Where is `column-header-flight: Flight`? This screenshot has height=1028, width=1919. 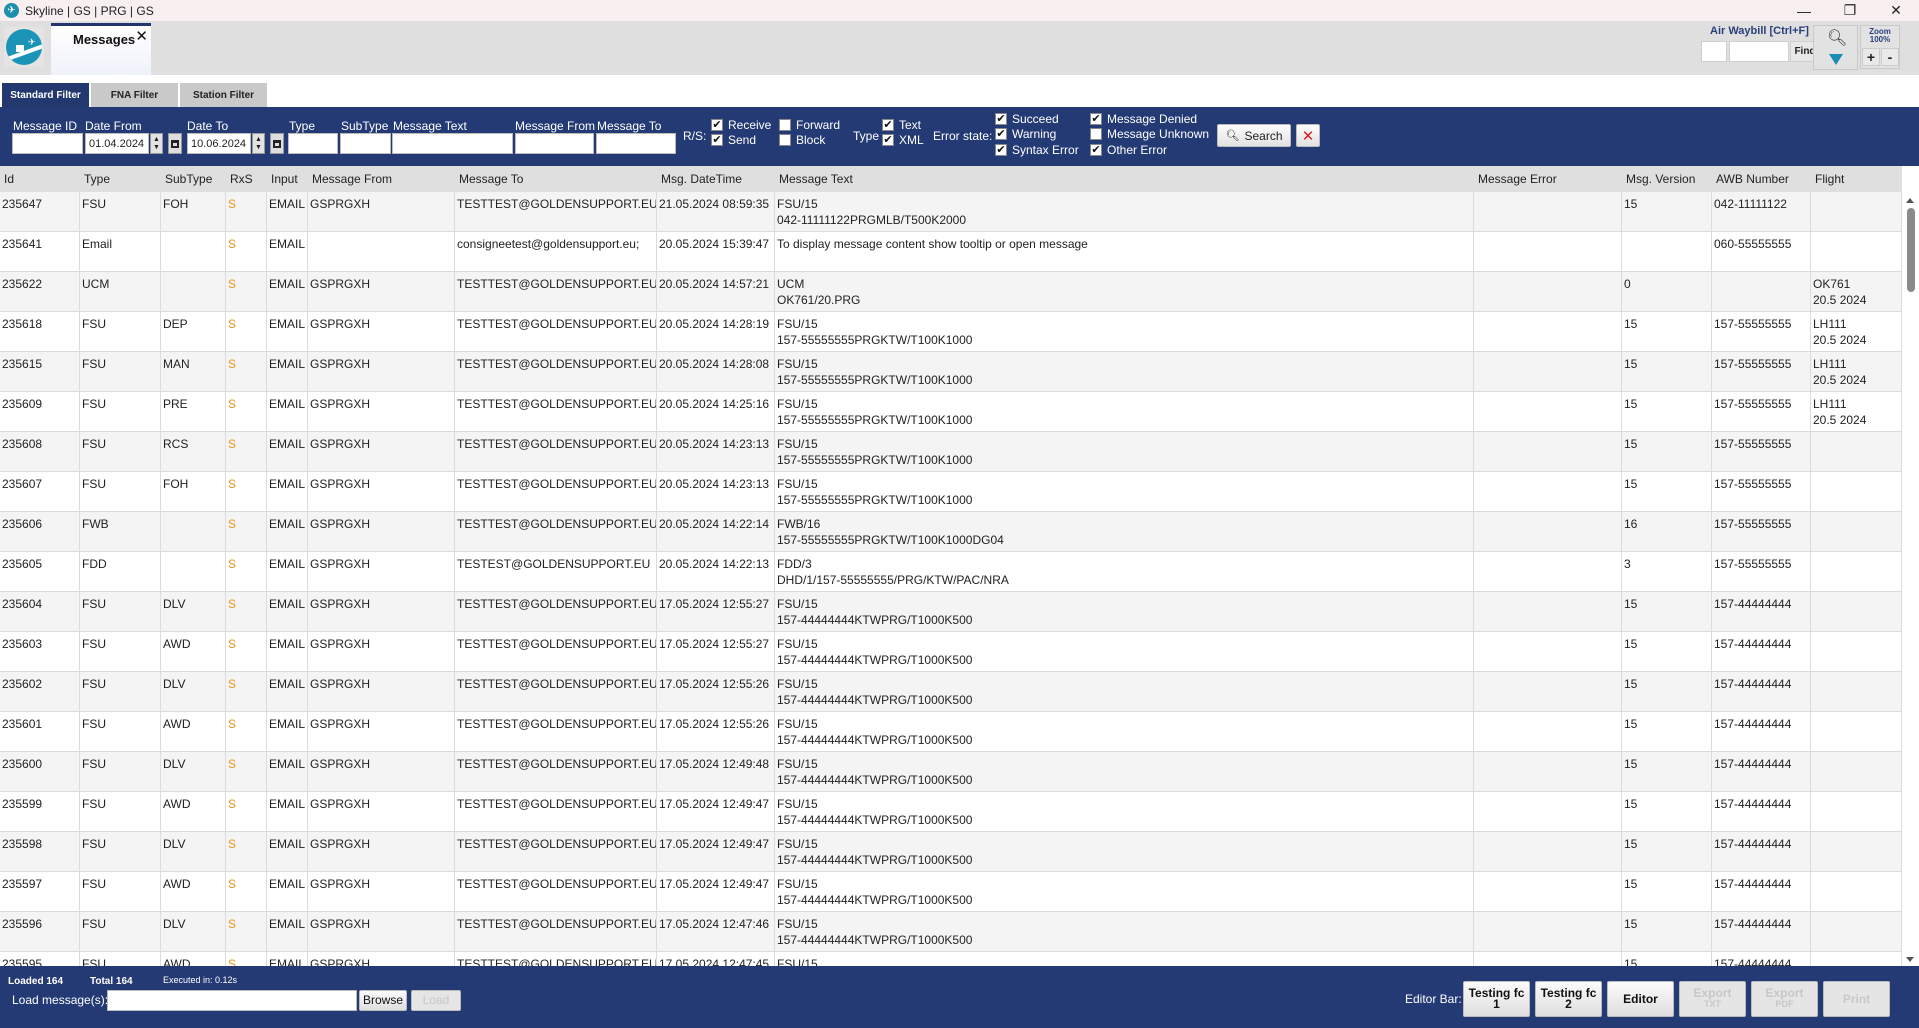
column-header-flight: Flight is located at coordinates (1856, 179).